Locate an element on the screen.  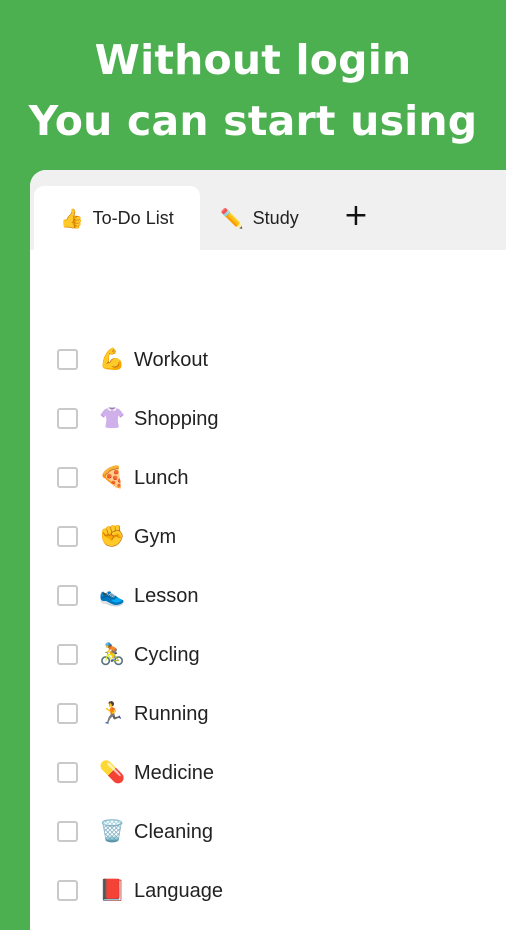
list-item-label: Lesson is located at coordinates (166, 596).